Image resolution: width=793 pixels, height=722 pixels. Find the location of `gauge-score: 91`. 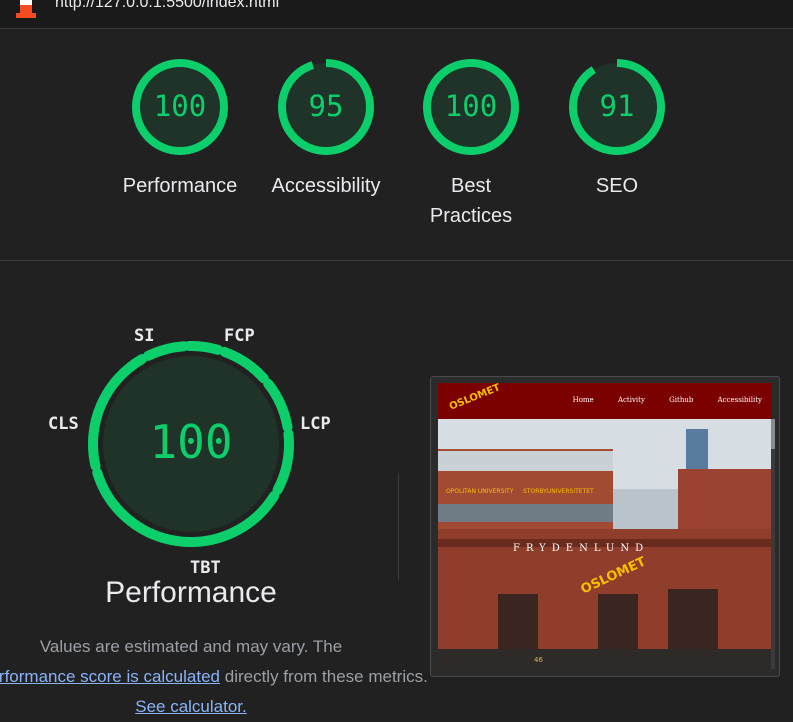

gauge-score: 91 is located at coordinates (617, 106).